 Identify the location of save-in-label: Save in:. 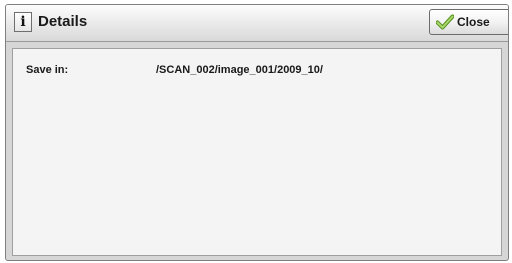
(47, 70).